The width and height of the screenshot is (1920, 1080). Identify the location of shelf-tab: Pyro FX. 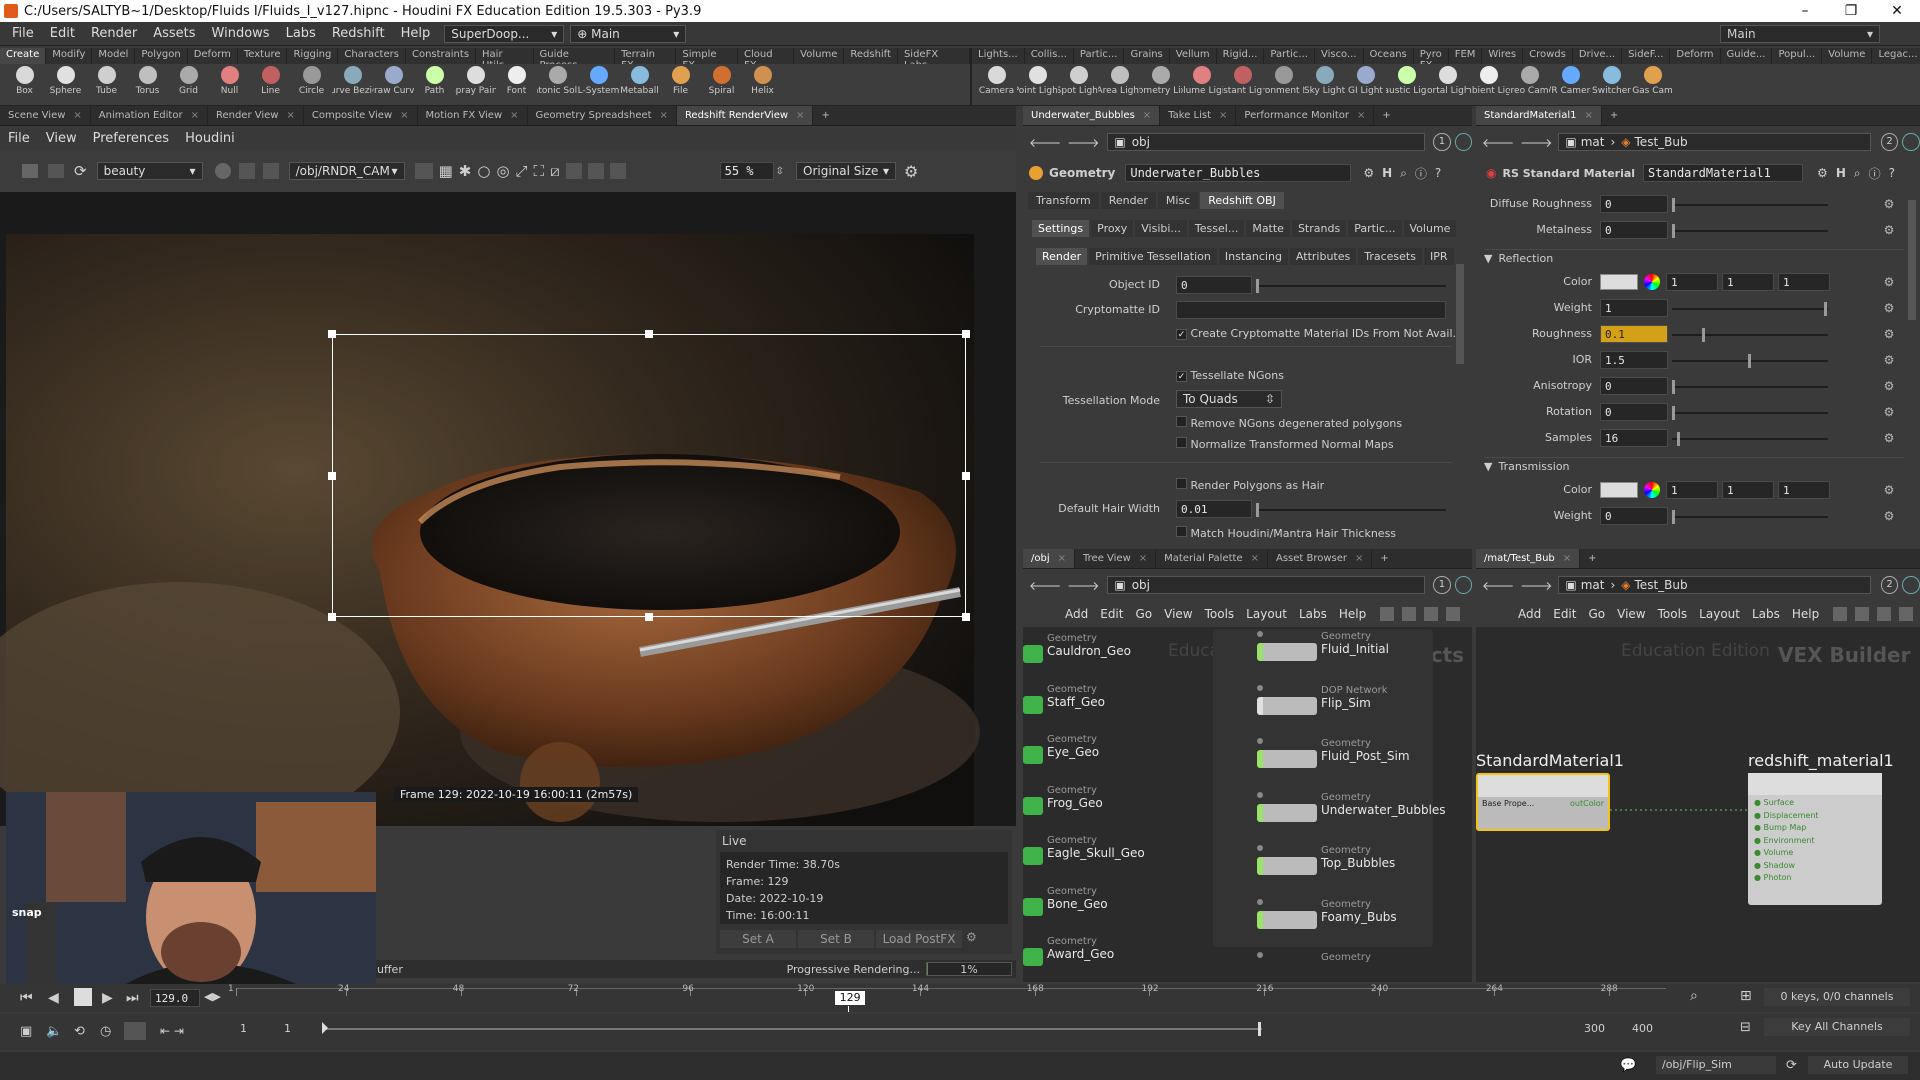
(1431, 59).